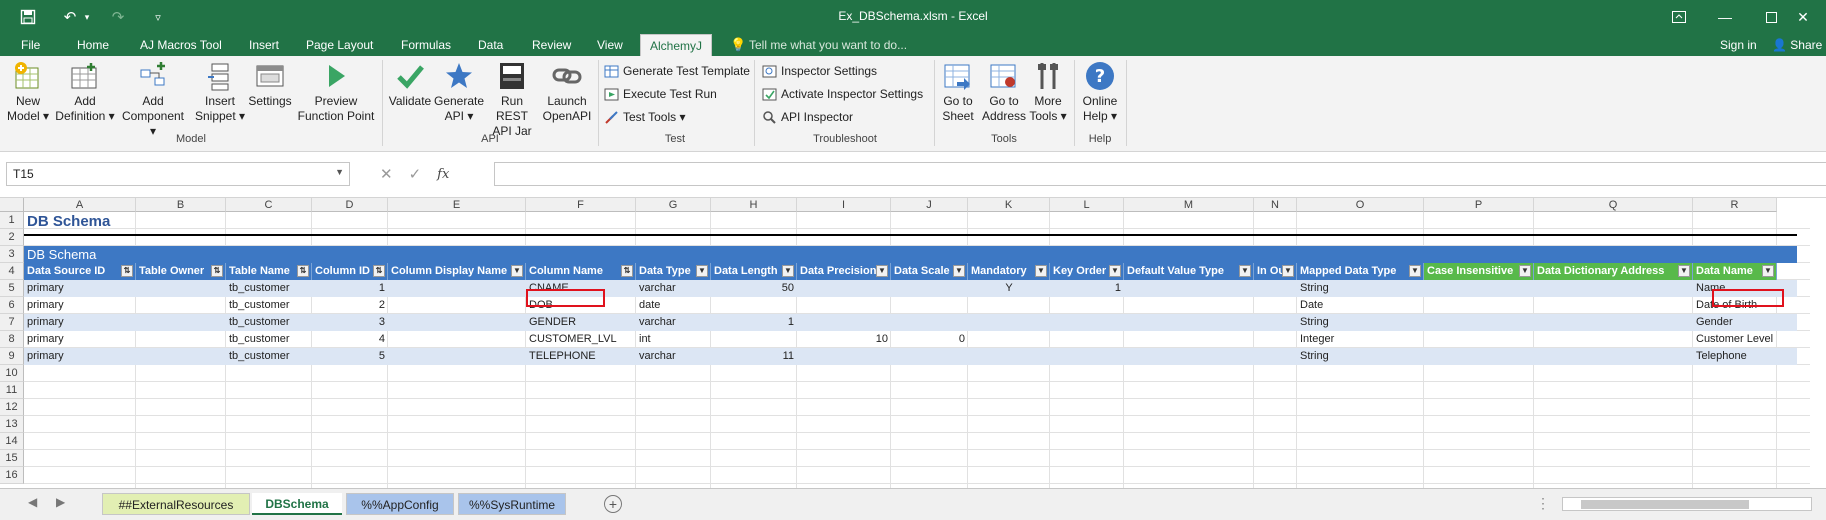  What do you see at coordinates (1189, 205) in the screenshot?
I see `column-header-m: M` at bounding box center [1189, 205].